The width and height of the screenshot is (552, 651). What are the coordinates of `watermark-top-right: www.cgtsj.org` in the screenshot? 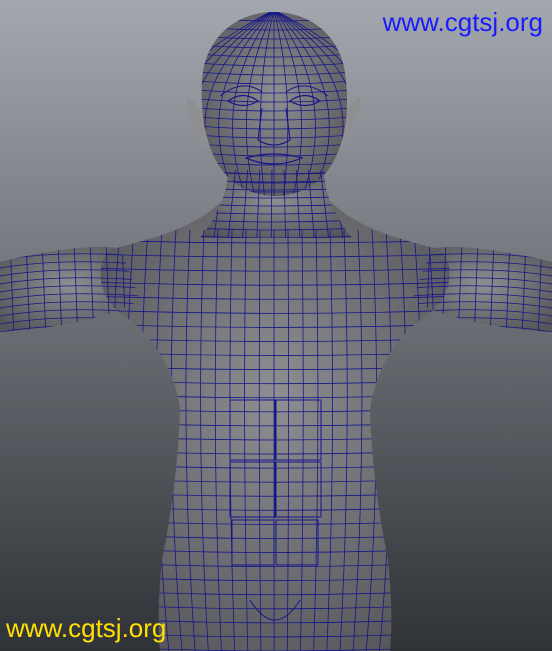 It's located at (462, 22).